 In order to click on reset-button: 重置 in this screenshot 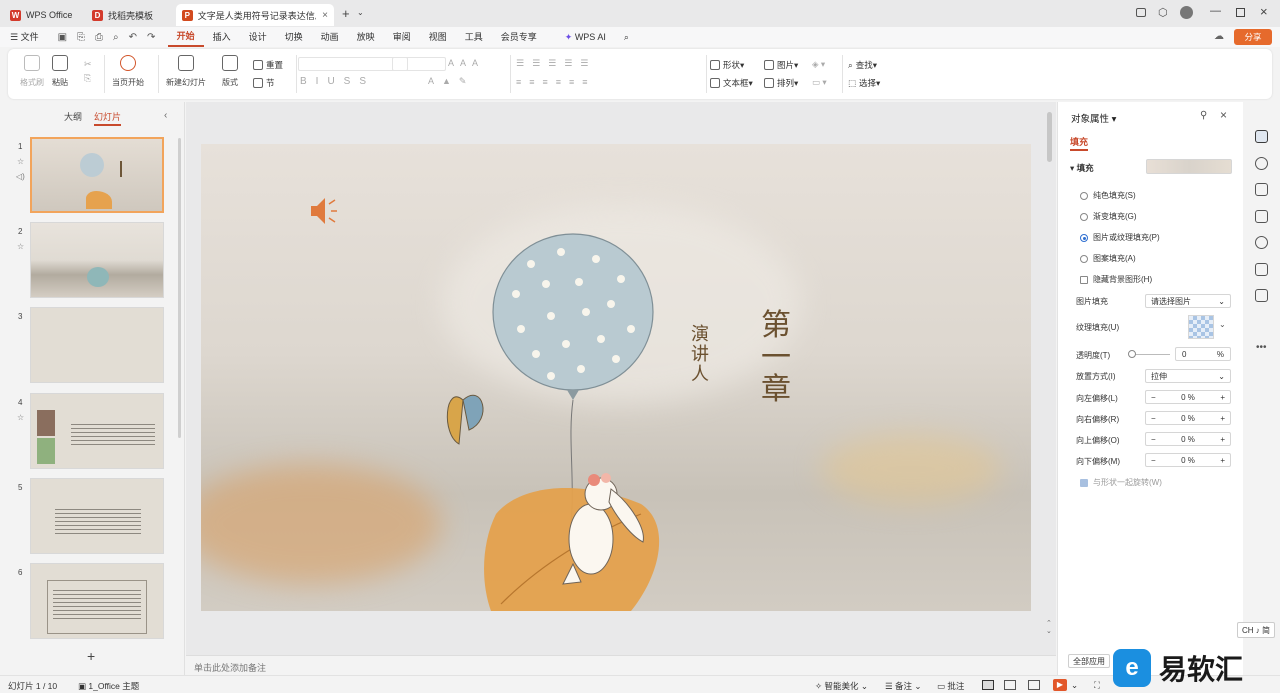, I will do `click(268, 65)`.